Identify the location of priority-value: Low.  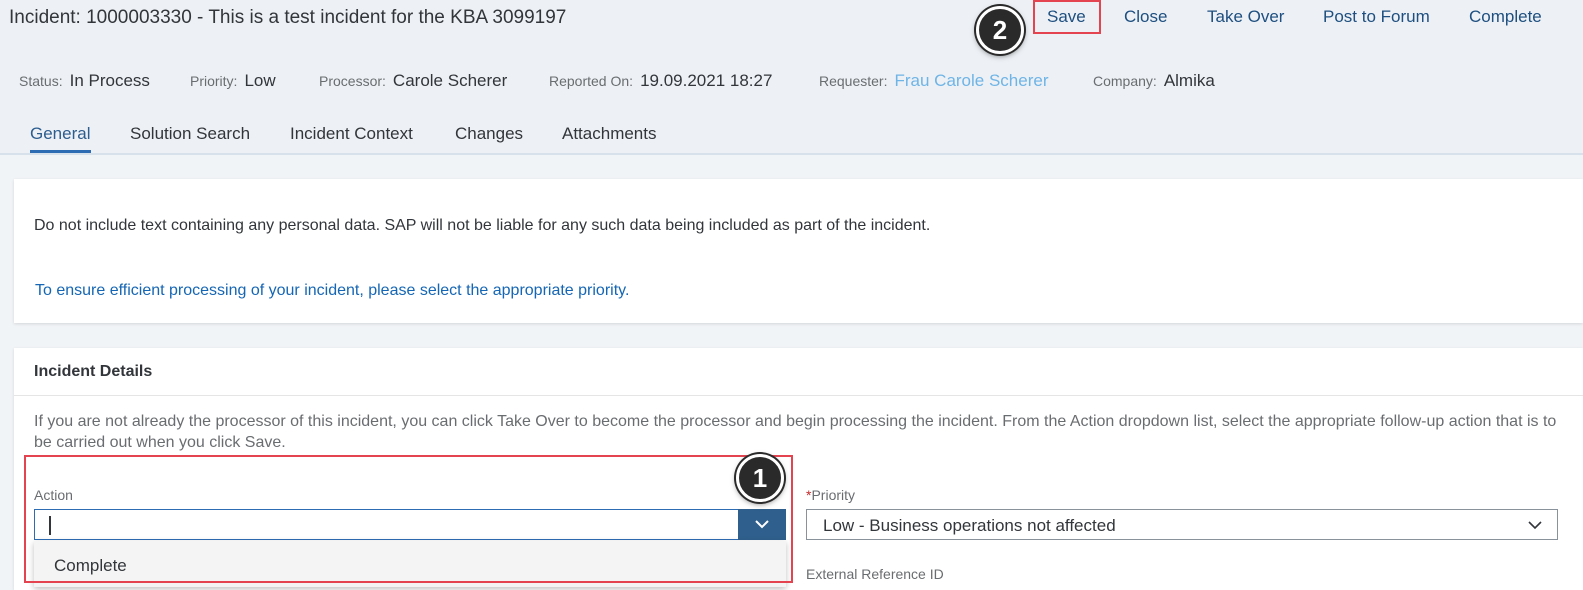
(260, 80).